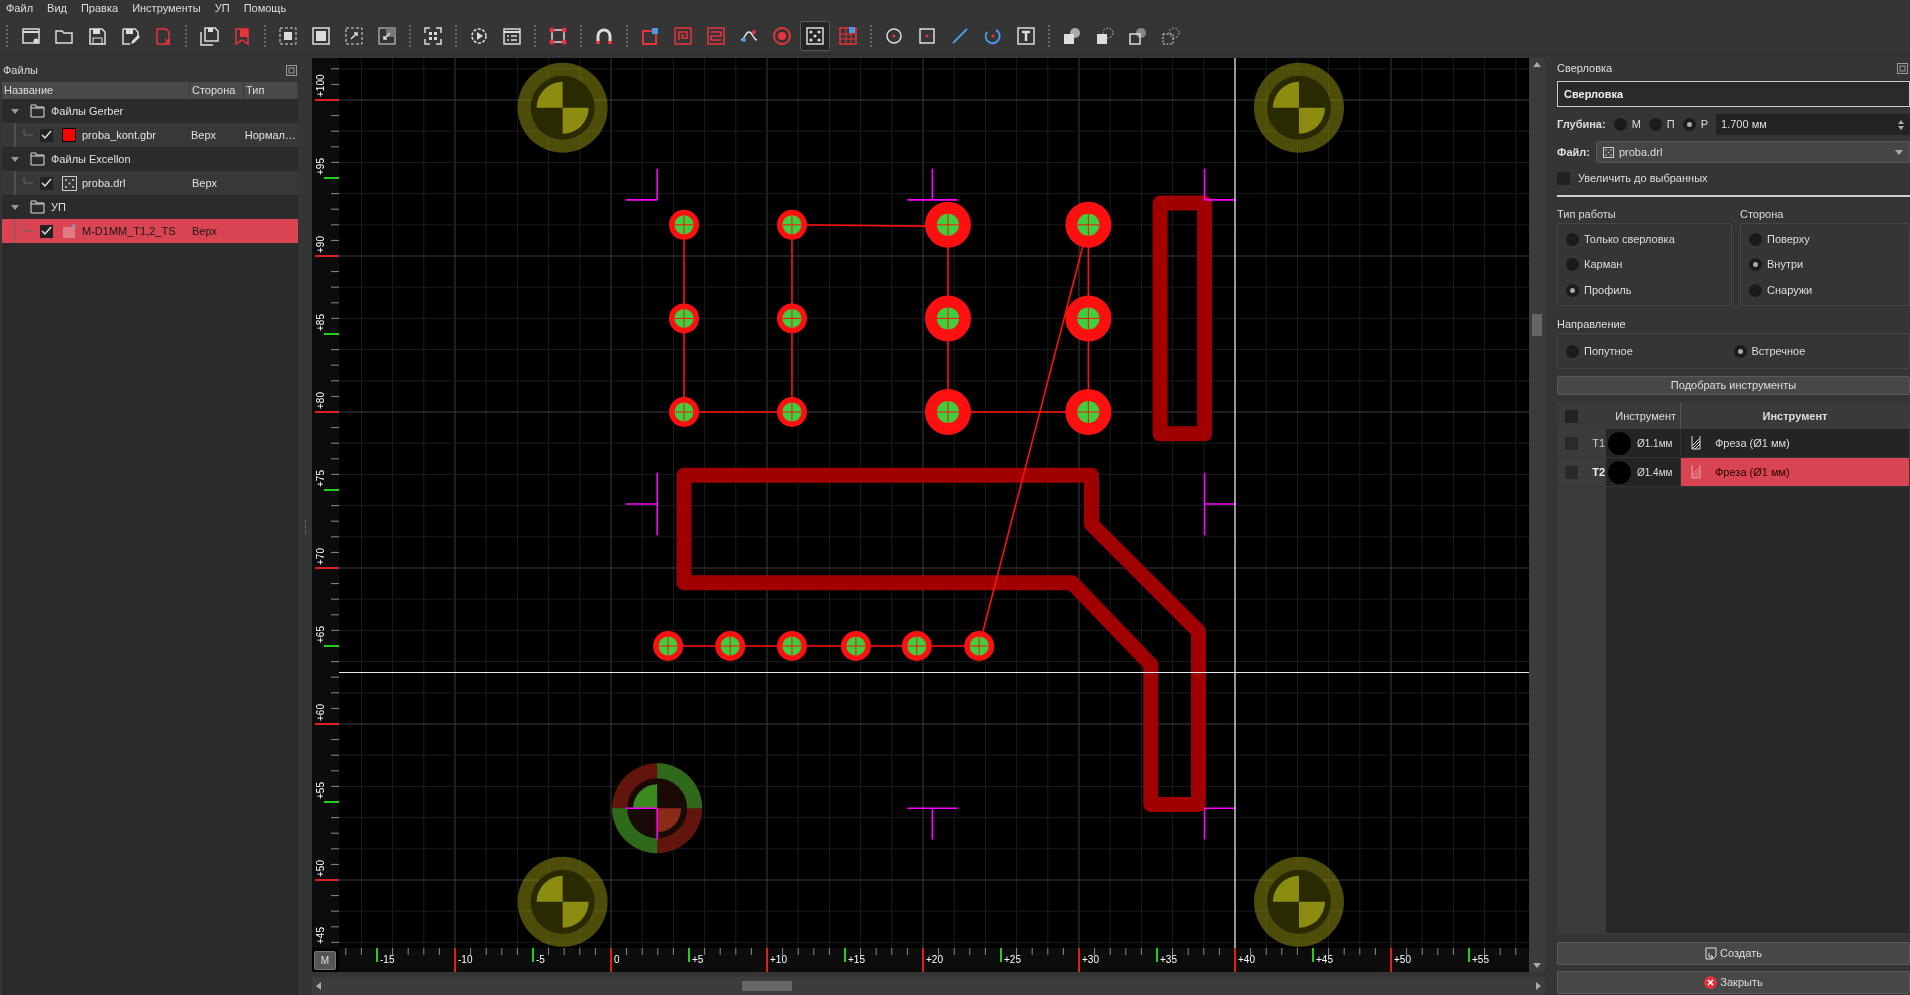 The image size is (1910, 995). What do you see at coordinates (617, 959) in the screenshot?
I see `ruler-label: 0` at bounding box center [617, 959].